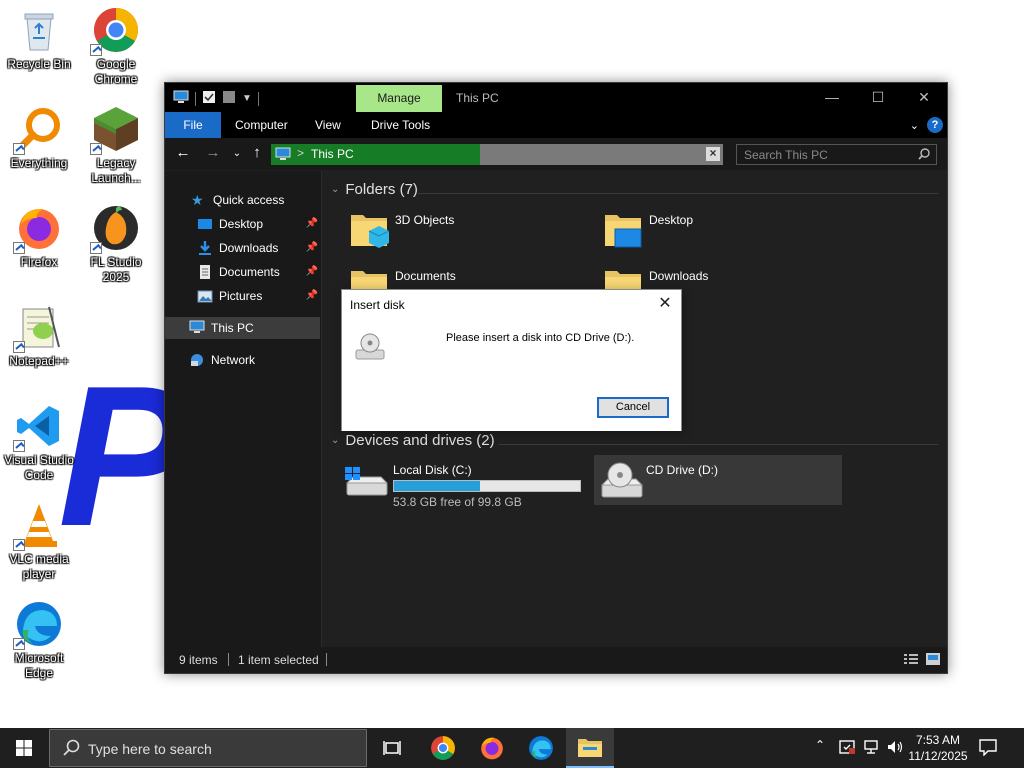  What do you see at coordinates (392, 748) in the screenshot?
I see `task-view-button` at bounding box center [392, 748].